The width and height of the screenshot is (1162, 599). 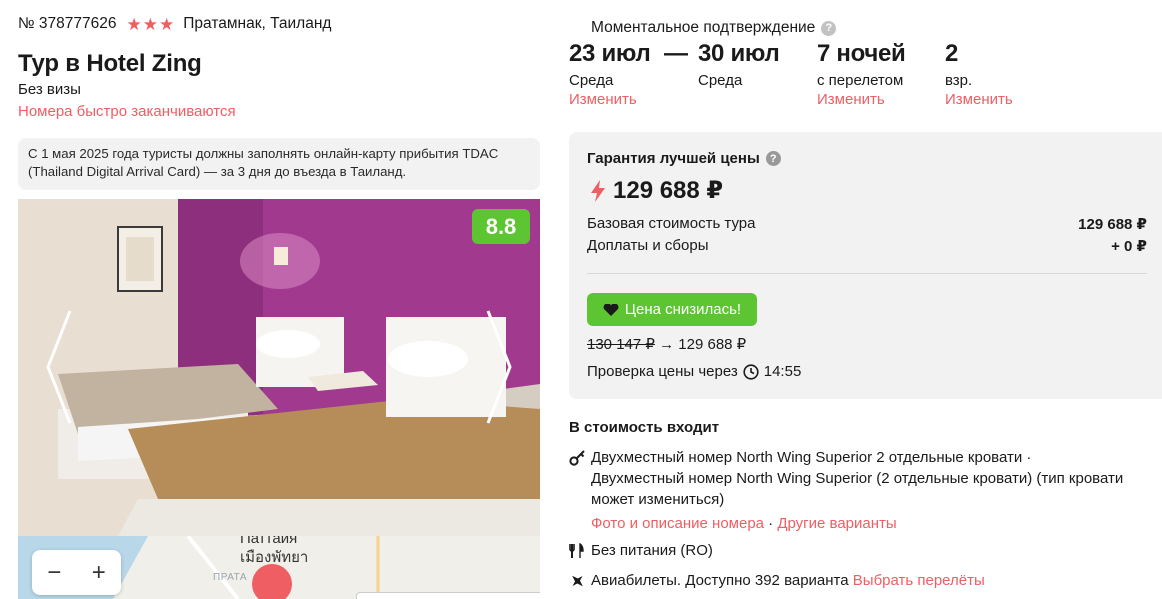 I want to click on guests-count: 2, so click(x=952, y=53).